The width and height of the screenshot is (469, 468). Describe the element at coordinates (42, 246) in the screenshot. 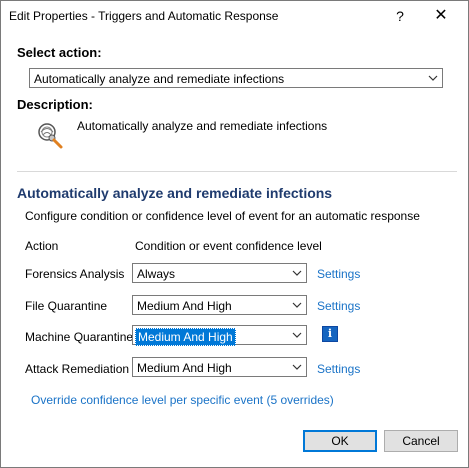

I see `column-header-action: Action` at that location.